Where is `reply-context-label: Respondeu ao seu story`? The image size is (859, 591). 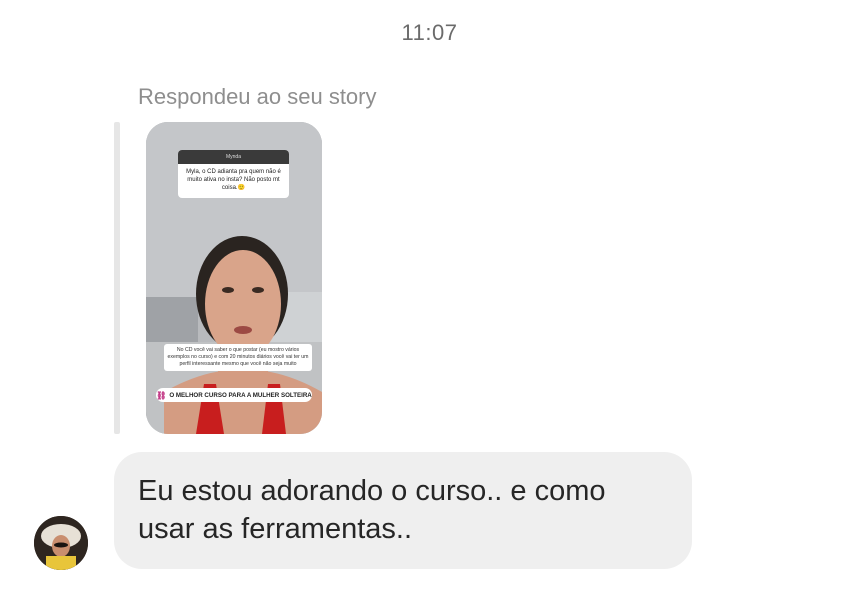
reply-context-label: Respondeu ao seu story is located at coordinates (257, 96).